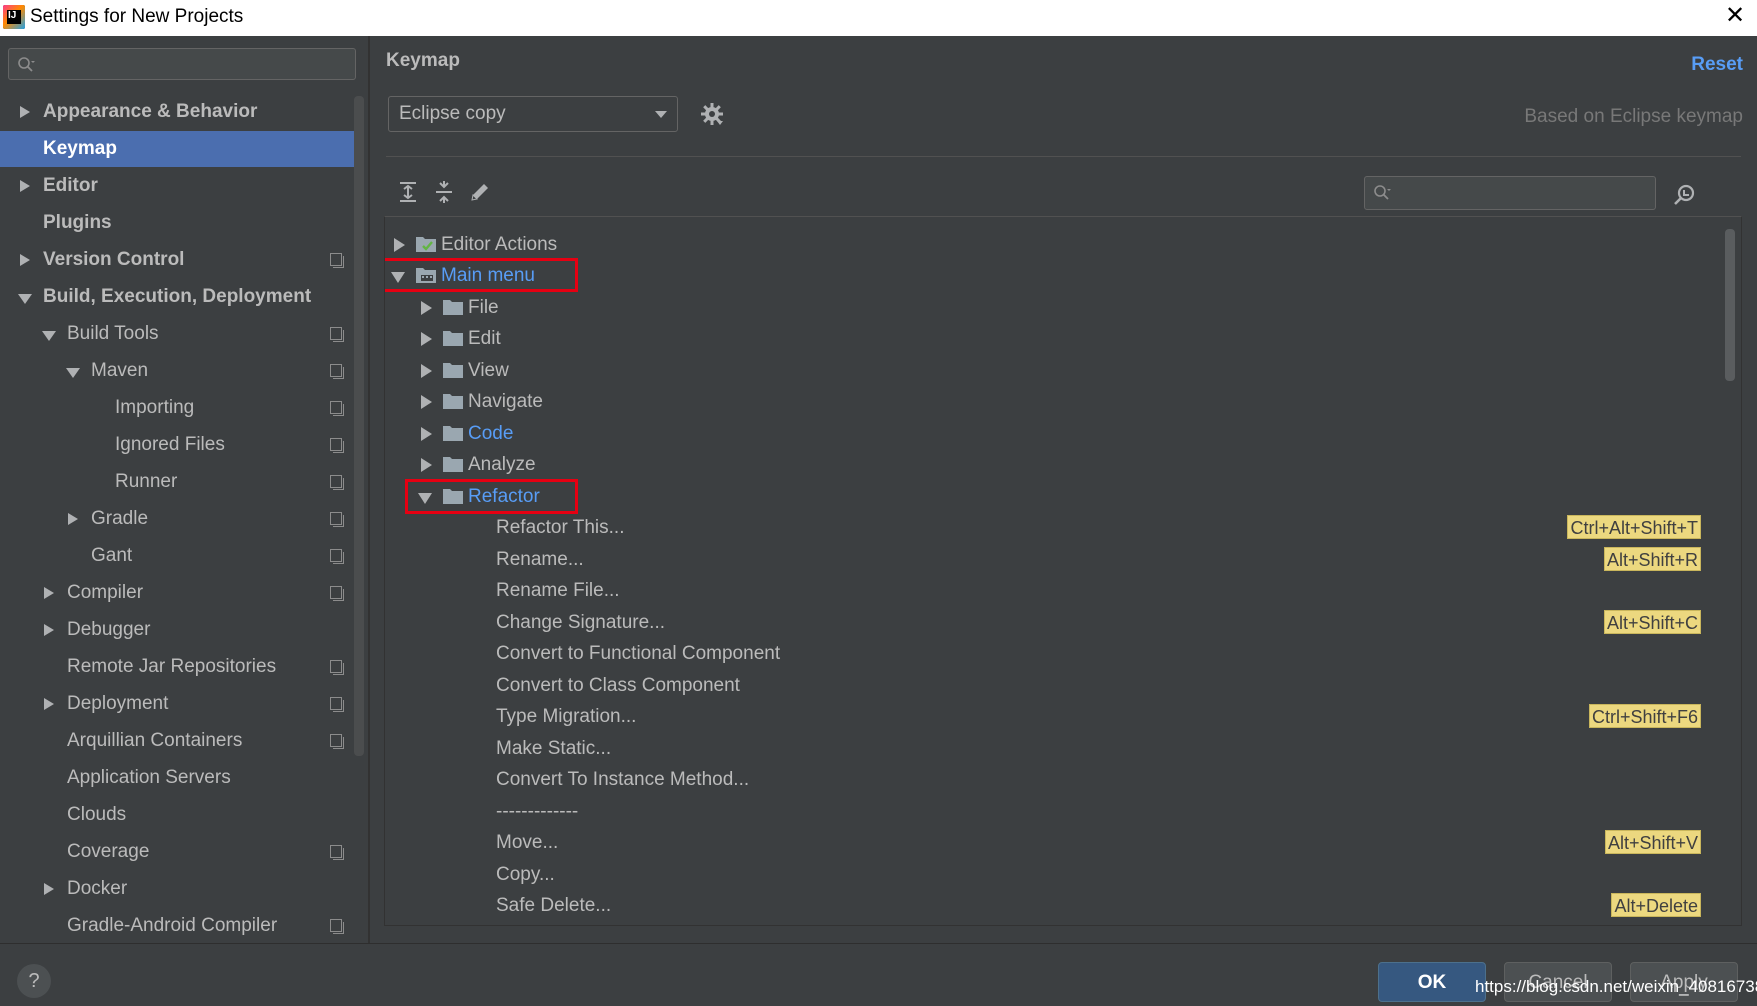 This screenshot has width=1757, height=1006. Describe the element at coordinates (1055, 464) in the screenshot. I see `tree-node-analyze: Analyze` at that location.